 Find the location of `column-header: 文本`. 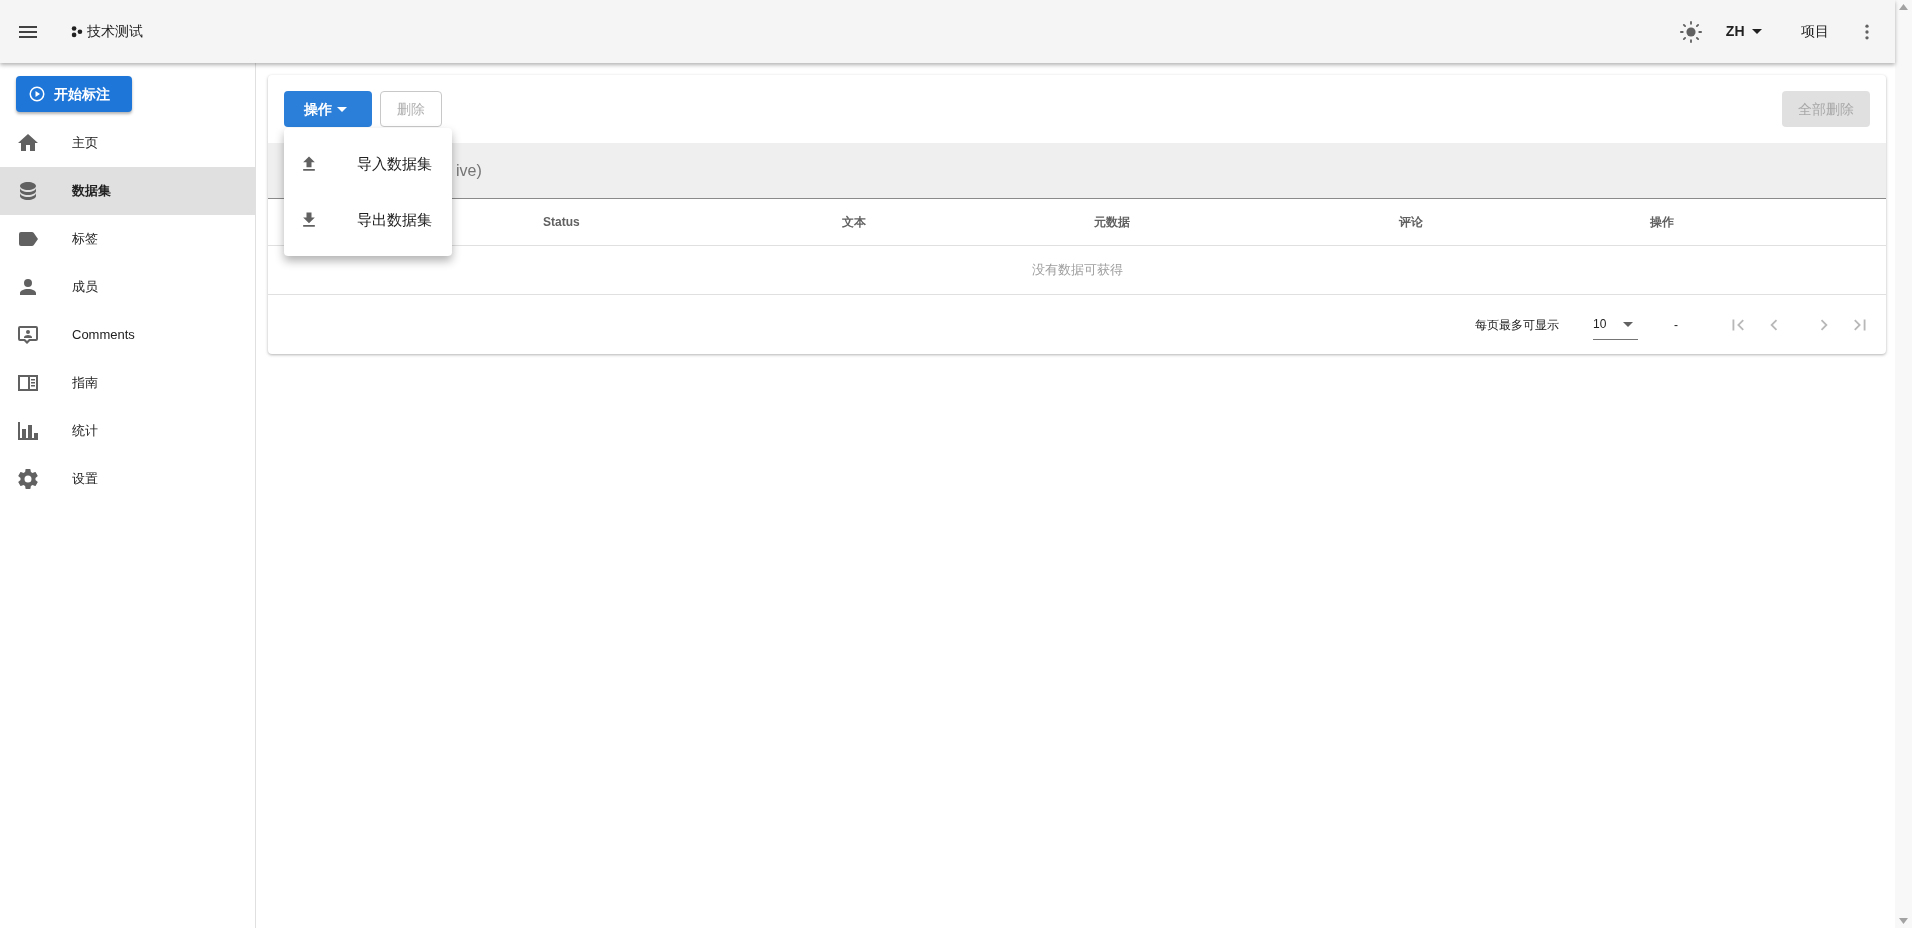

column-header: 文本 is located at coordinates (854, 222).